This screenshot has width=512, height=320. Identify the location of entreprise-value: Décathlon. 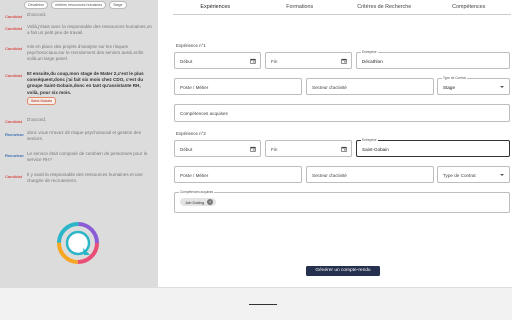
(372, 61).